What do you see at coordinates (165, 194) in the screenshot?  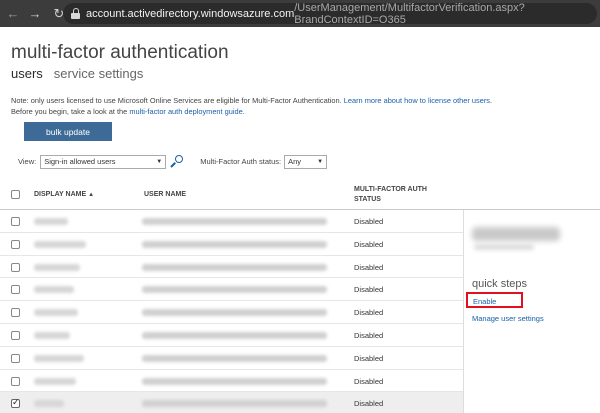 I see `column-user-name: USER NAME` at bounding box center [165, 194].